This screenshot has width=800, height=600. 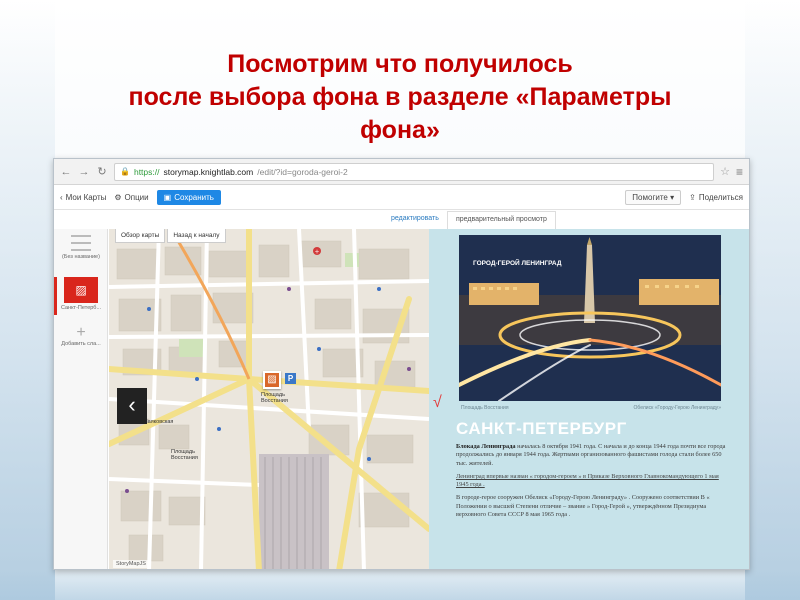 What do you see at coordinates (125, 171) in the screenshot?
I see `lock-icon: 🔒` at bounding box center [125, 171].